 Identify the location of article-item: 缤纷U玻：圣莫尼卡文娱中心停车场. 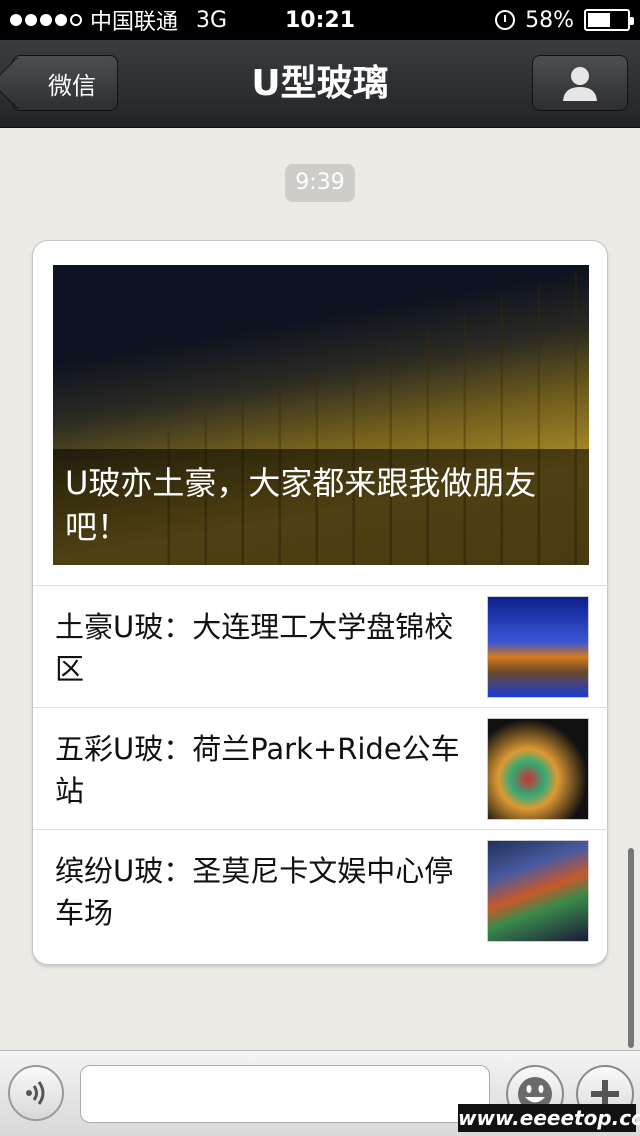
(321, 890).